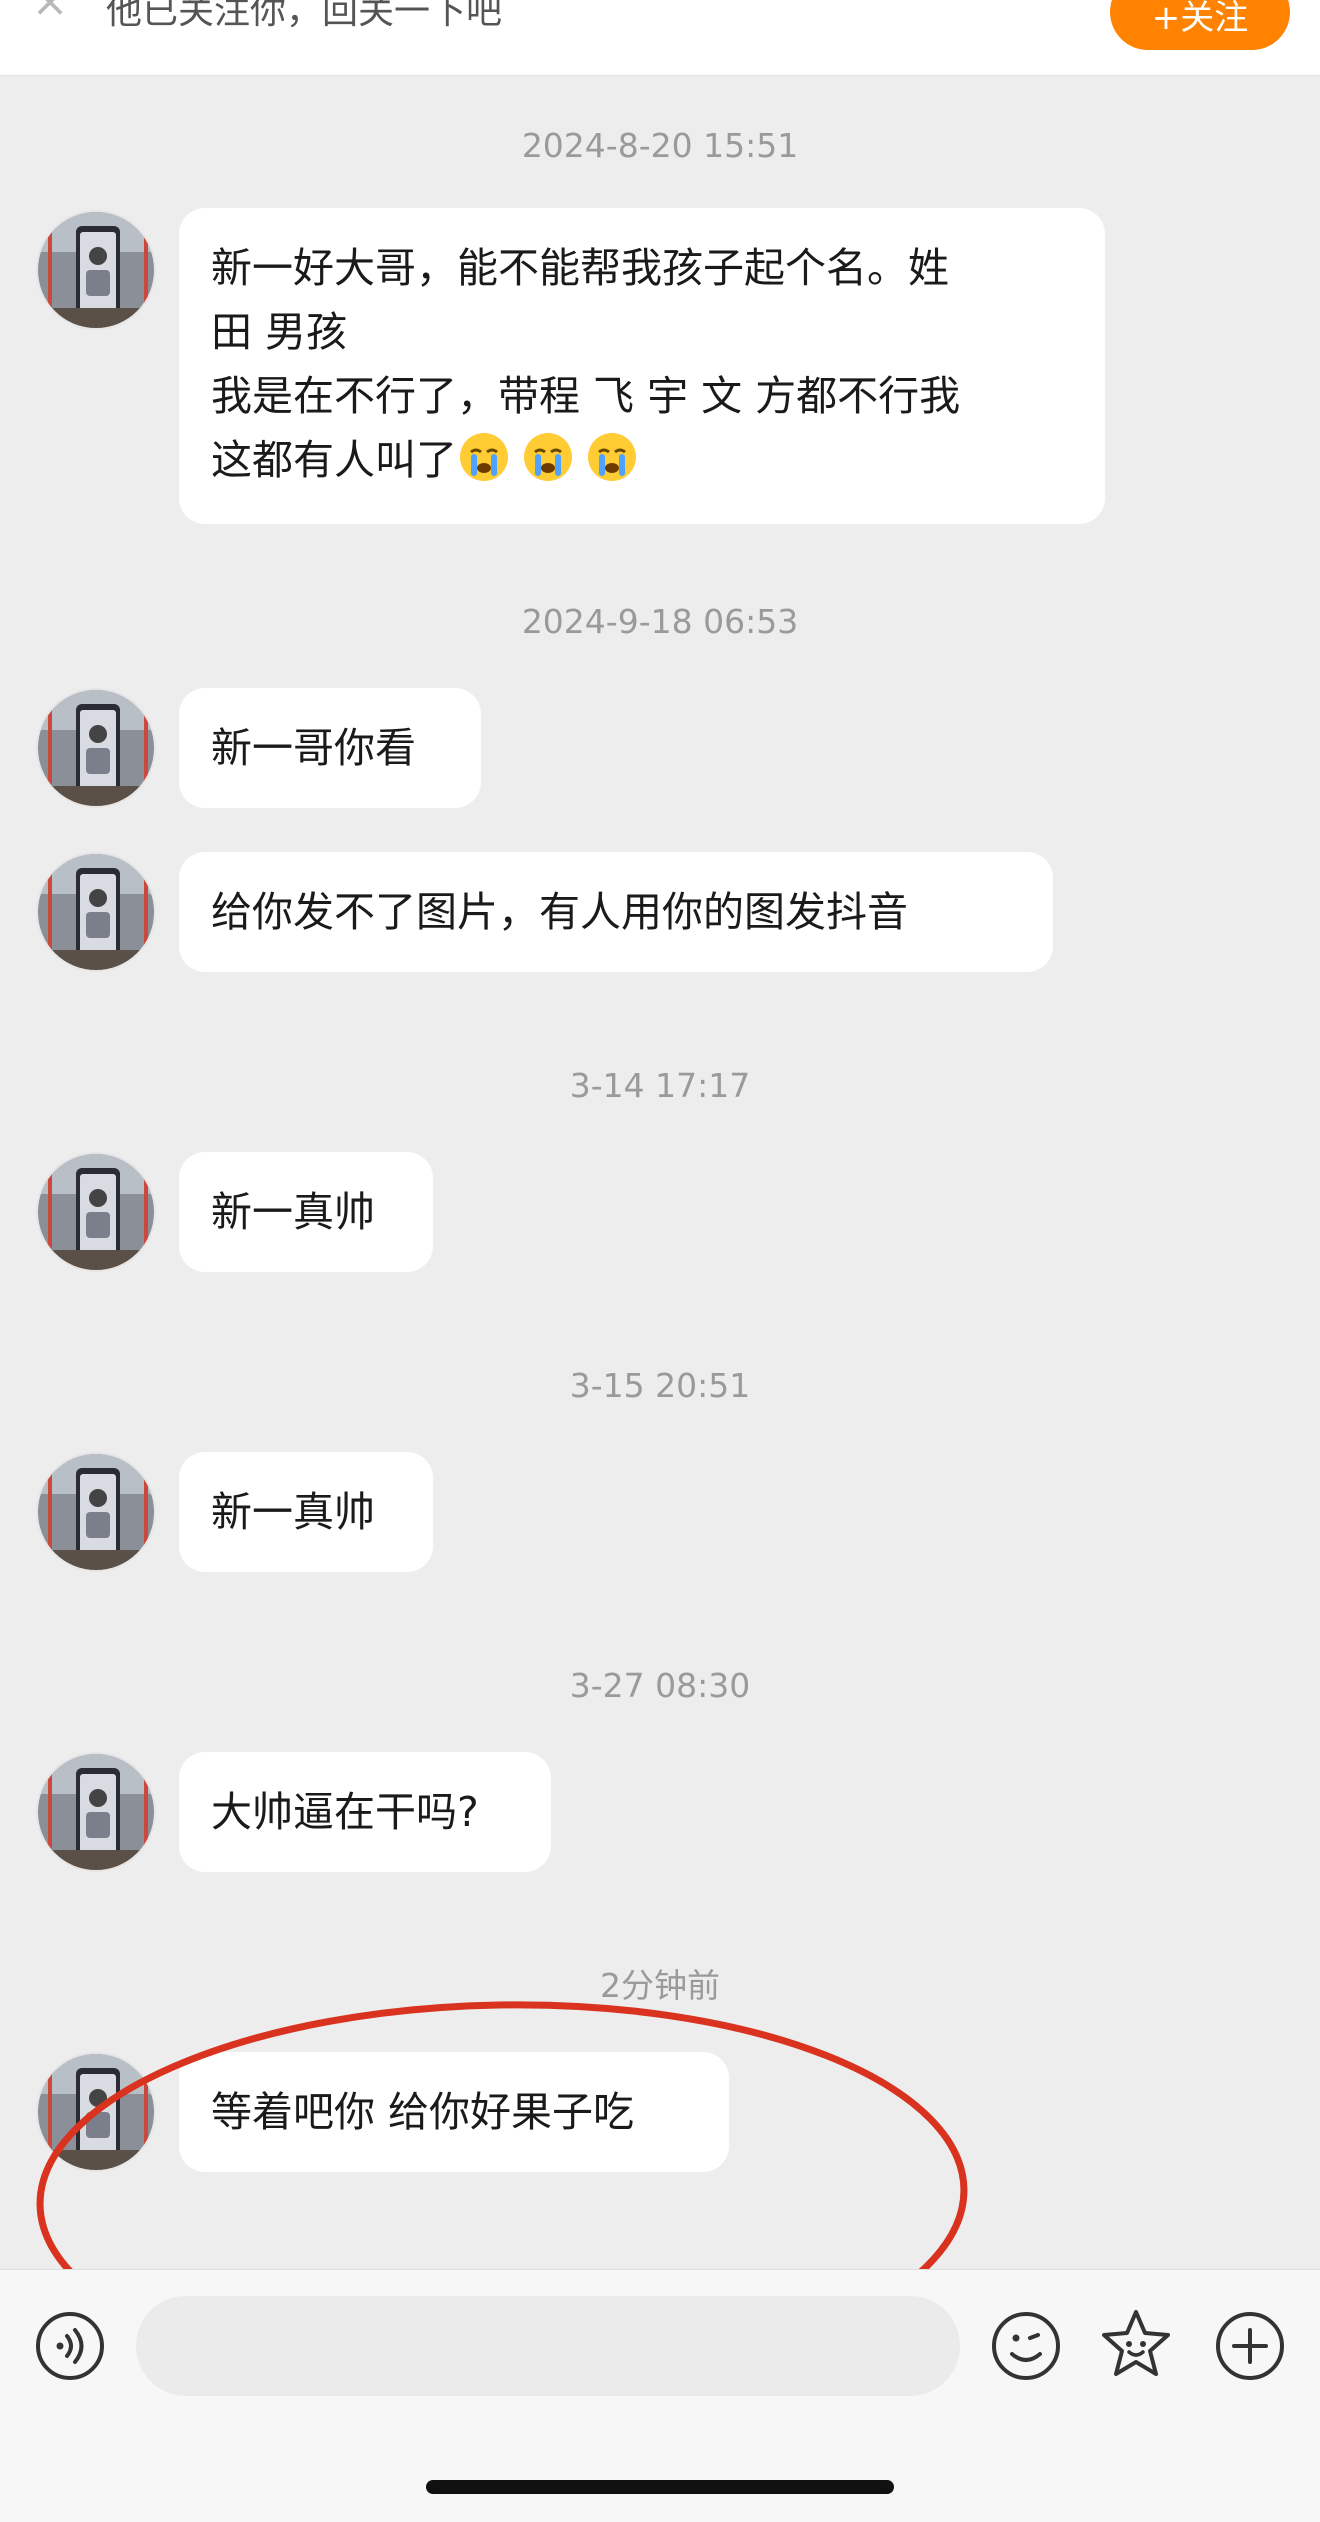 Image resolution: width=1320 pixels, height=2522 pixels. What do you see at coordinates (660, 2487) in the screenshot?
I see `home-indicator` at bounding box center [660, 2487].